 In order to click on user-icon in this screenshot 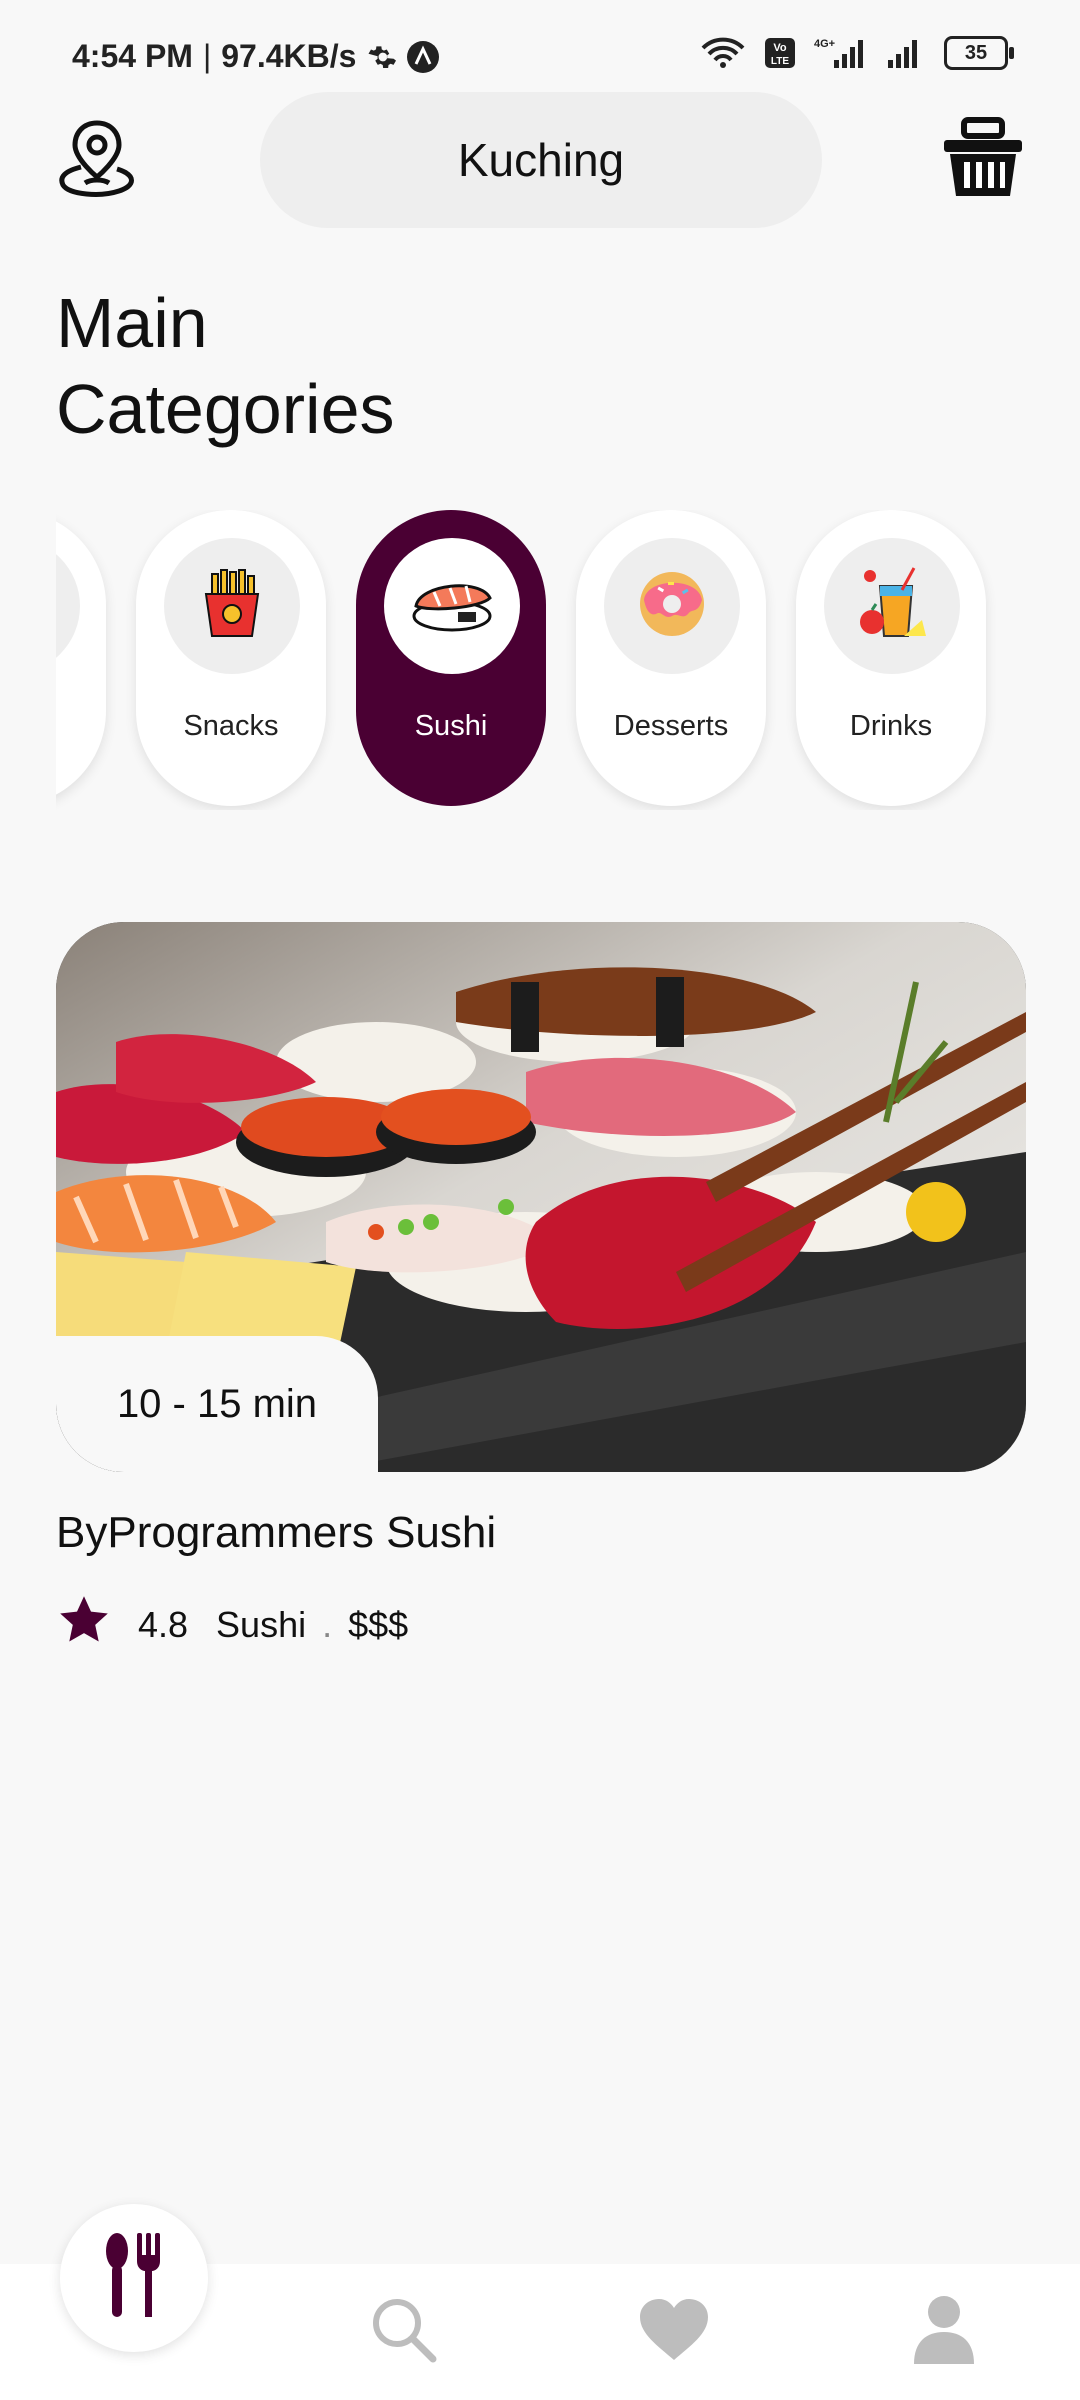, I will do `click(944, 2332)`.